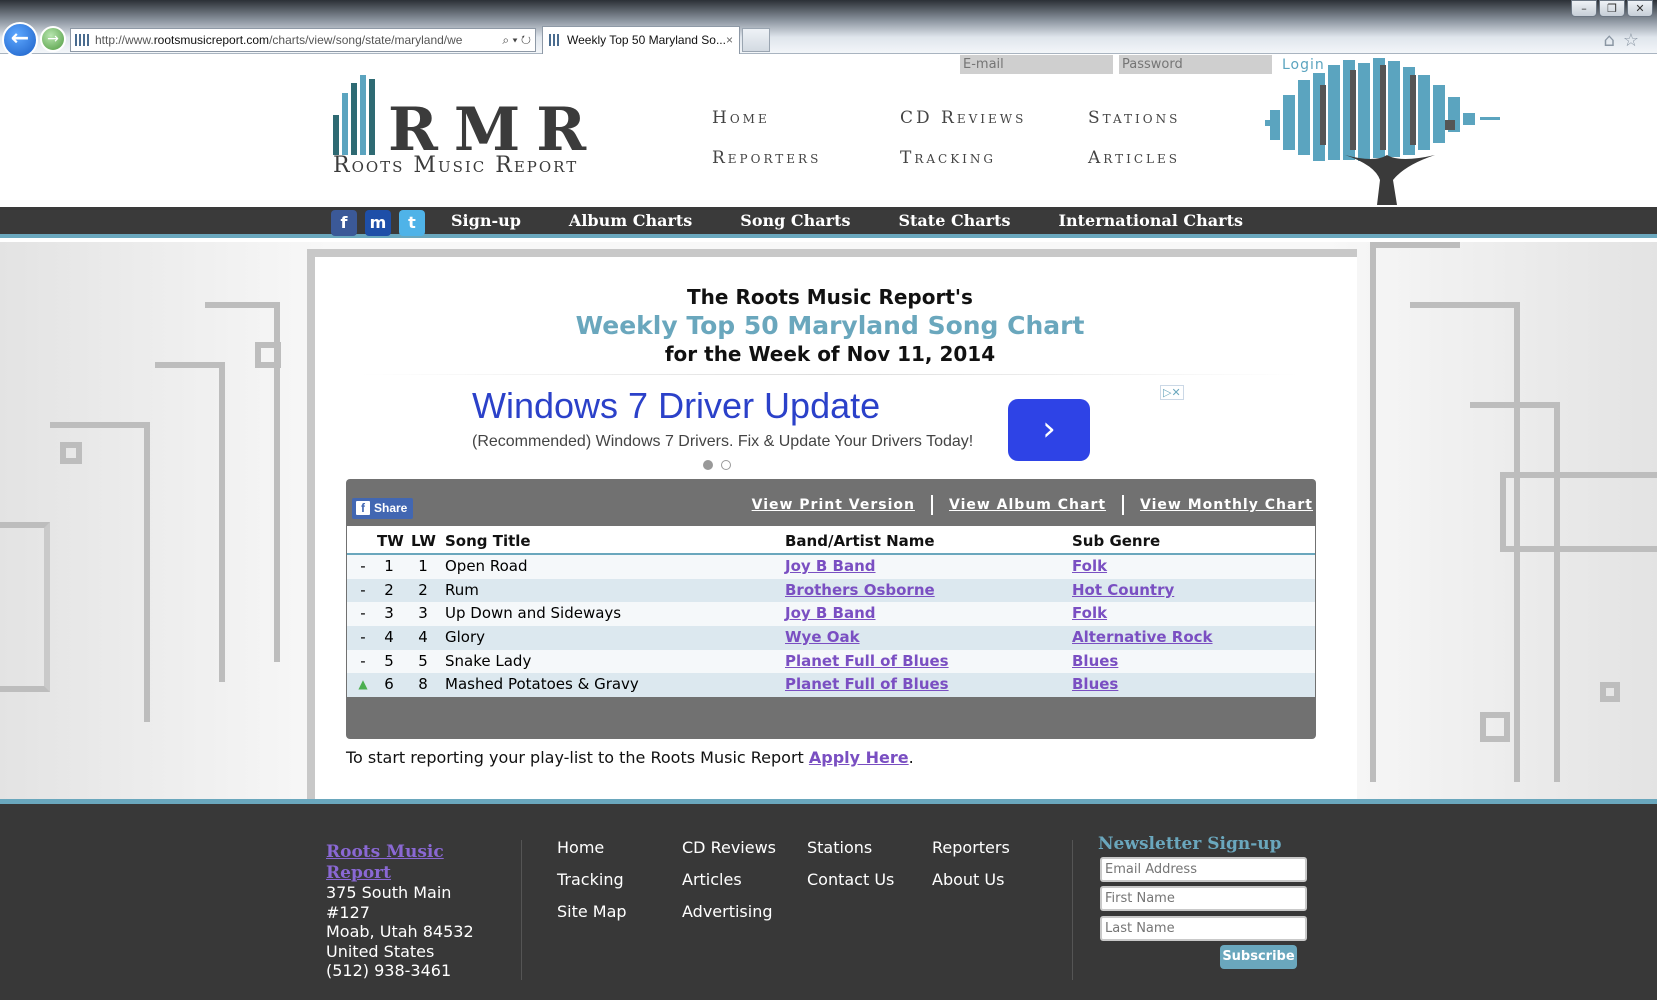 The width and height of the screenshot is (1657, 1000). Describe the element at coordinates (859, 757) in the screenshot. I see `apply-here-link: Apply Here` at that location.